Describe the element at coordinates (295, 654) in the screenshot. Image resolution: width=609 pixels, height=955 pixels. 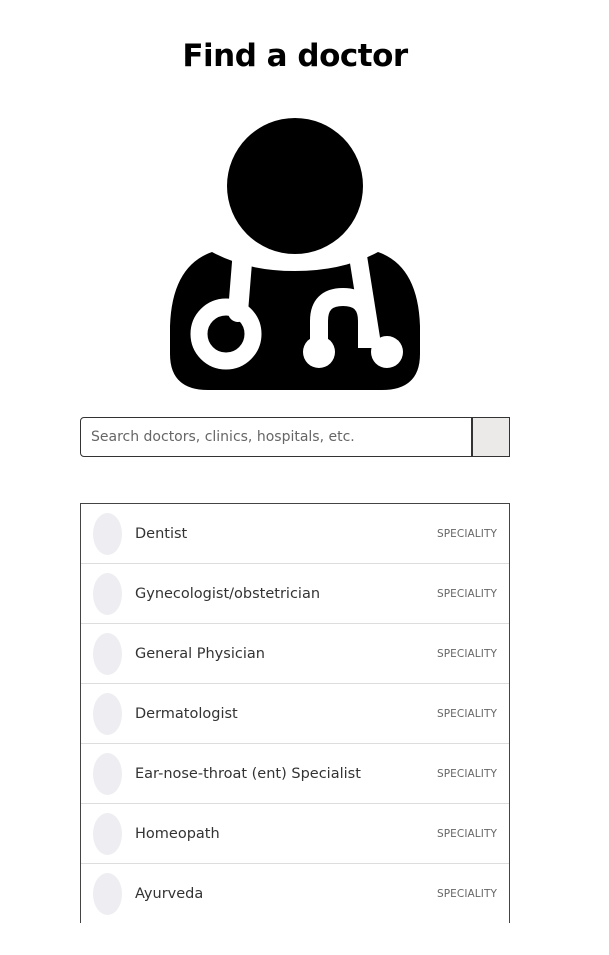
I see `list-item: General Physician SPECIALITY` at that location.